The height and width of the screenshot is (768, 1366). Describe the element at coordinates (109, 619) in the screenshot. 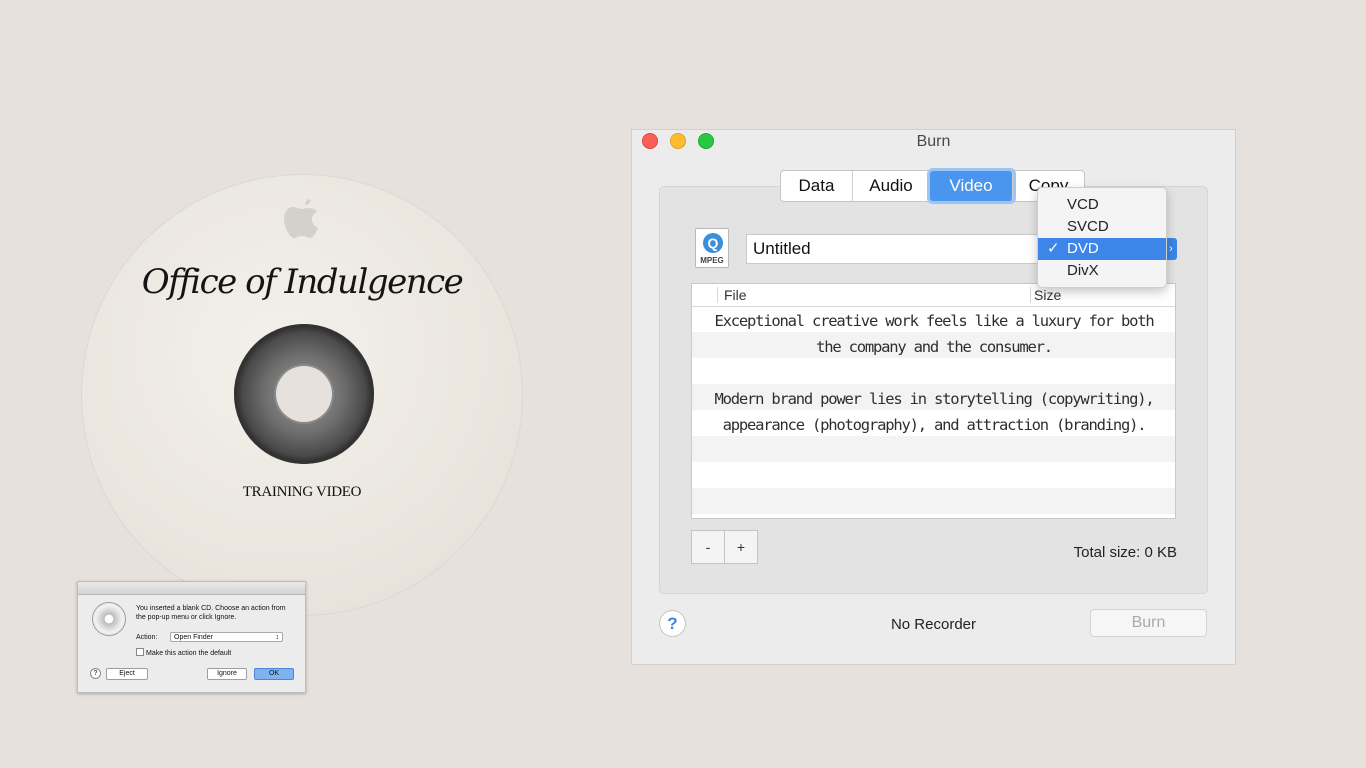

I see `cd-icon` at that location.